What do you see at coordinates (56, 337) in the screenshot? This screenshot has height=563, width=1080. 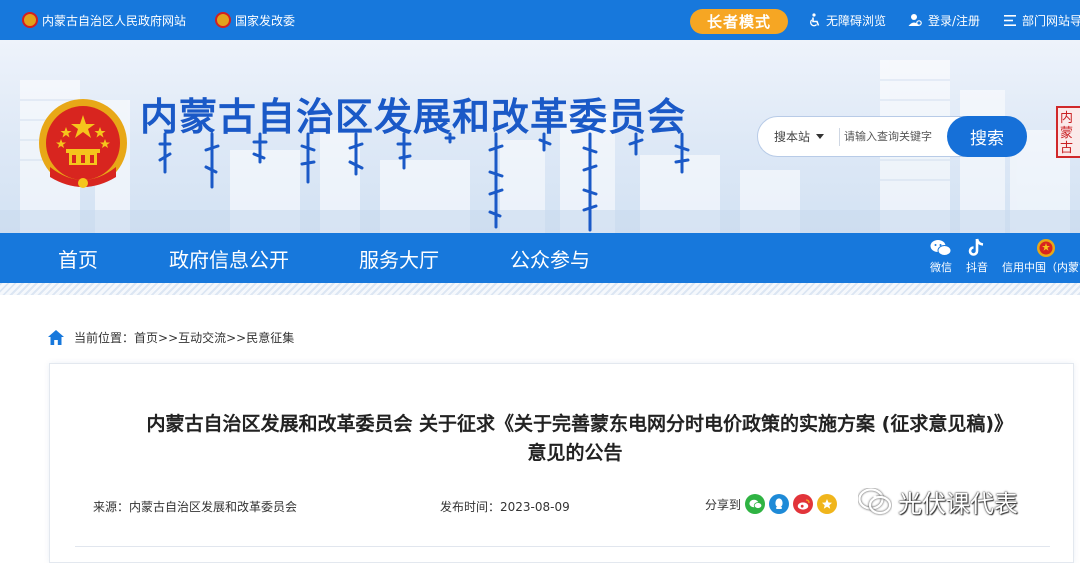 I see `home-icon` at bounding box center [56, 337].